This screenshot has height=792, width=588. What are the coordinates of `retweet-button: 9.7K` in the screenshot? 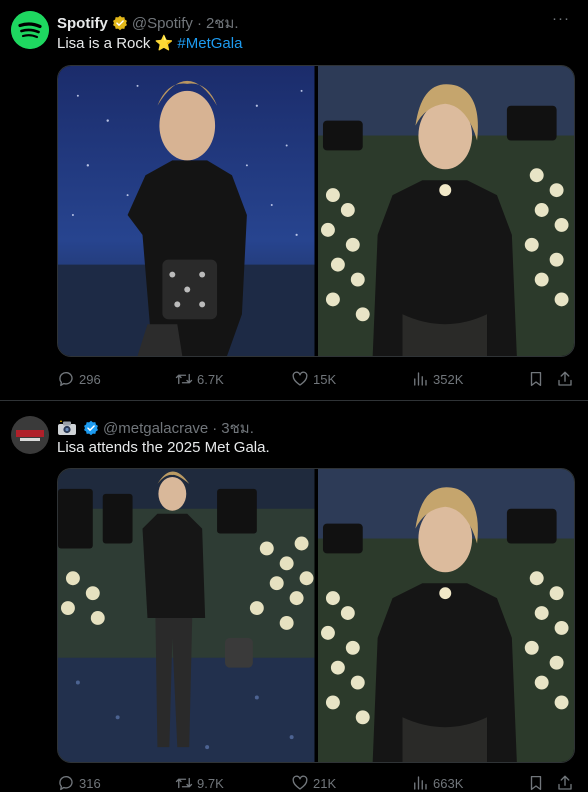 It's located at (199, 783).